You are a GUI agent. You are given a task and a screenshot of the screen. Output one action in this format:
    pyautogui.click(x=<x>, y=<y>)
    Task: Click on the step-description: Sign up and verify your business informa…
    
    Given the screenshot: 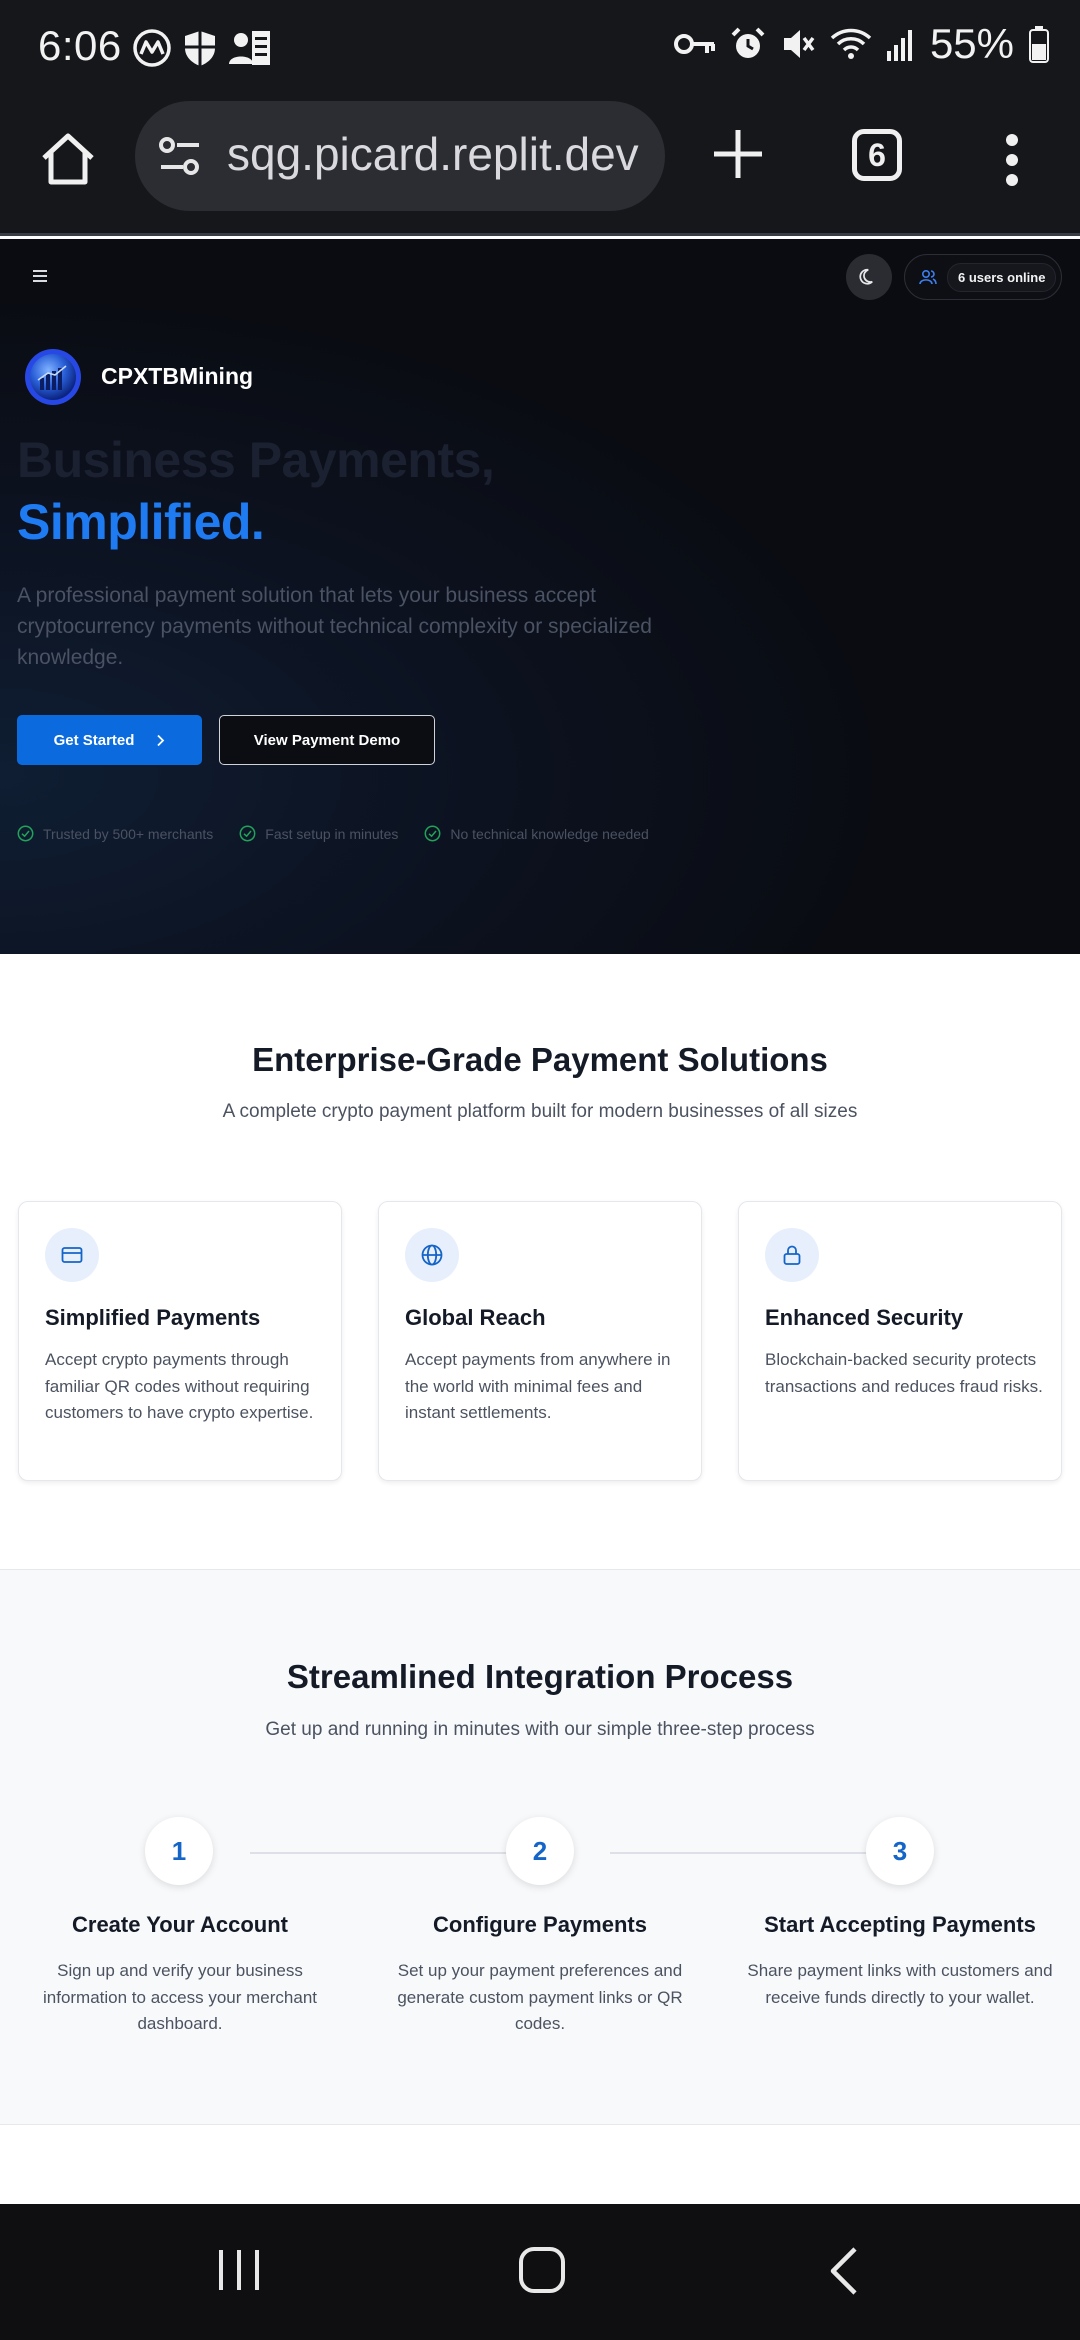 What is the action you would take?
    pyautogui.click(x=179, y=1997)
    